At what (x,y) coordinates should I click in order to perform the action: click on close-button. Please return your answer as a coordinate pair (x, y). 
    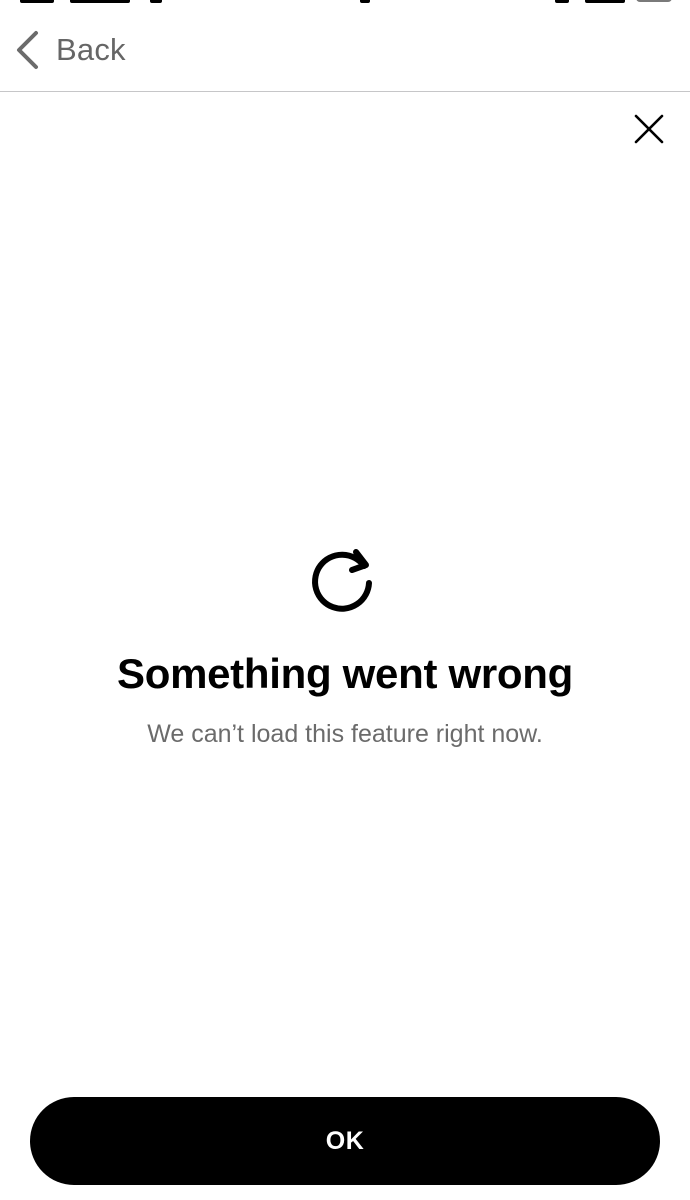
    Looking at the image, I should click on (649, 131).